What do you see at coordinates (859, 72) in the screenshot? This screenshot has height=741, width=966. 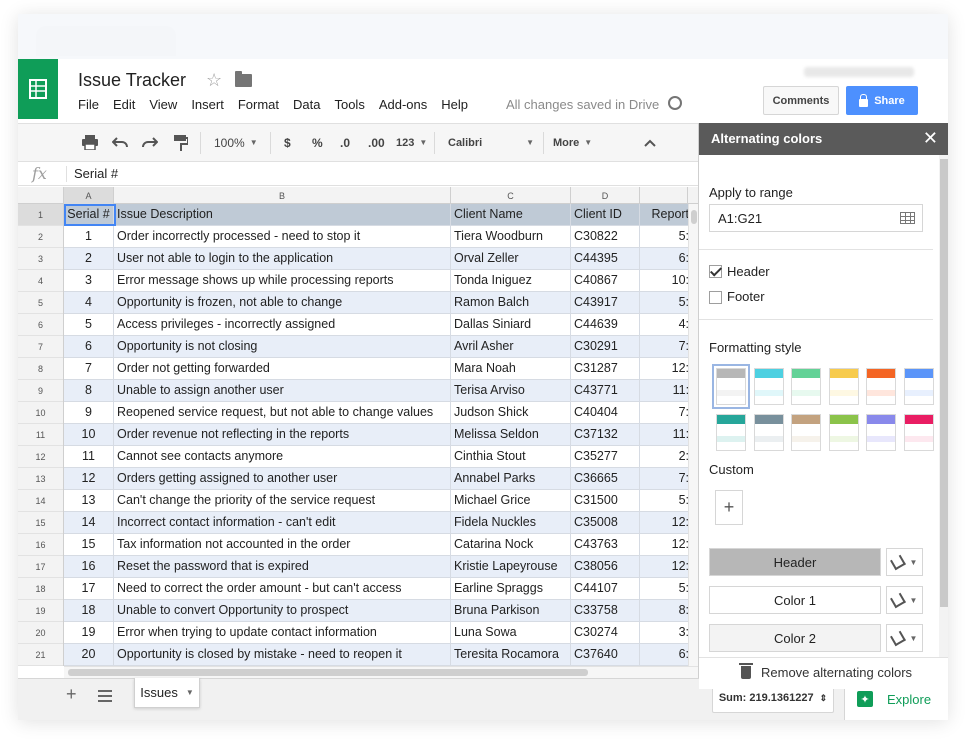 I see `account-email` at bounding box center [859, 72].